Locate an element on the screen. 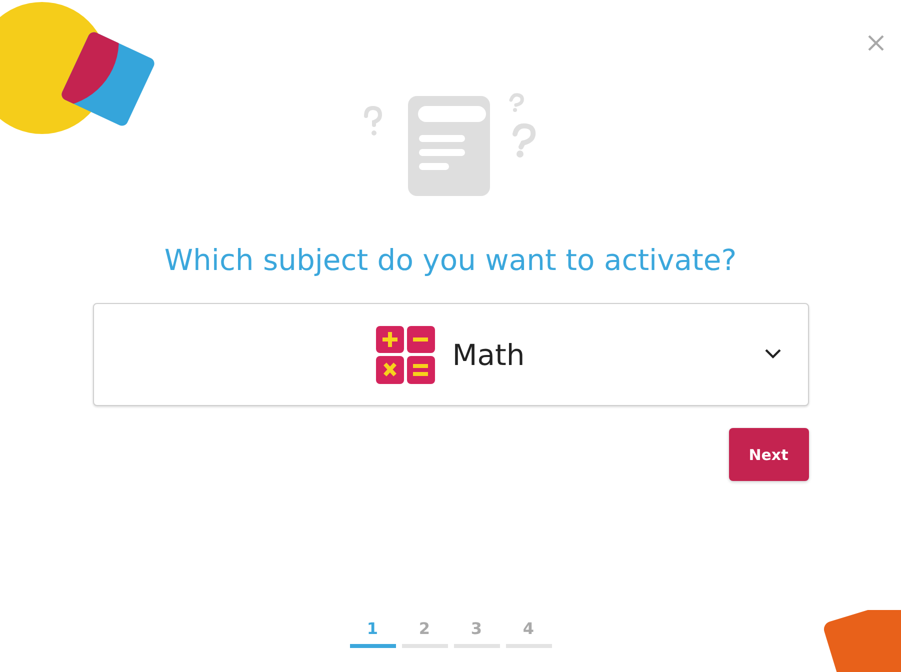  step-tab: 3 is located at coordinates (477, 634).